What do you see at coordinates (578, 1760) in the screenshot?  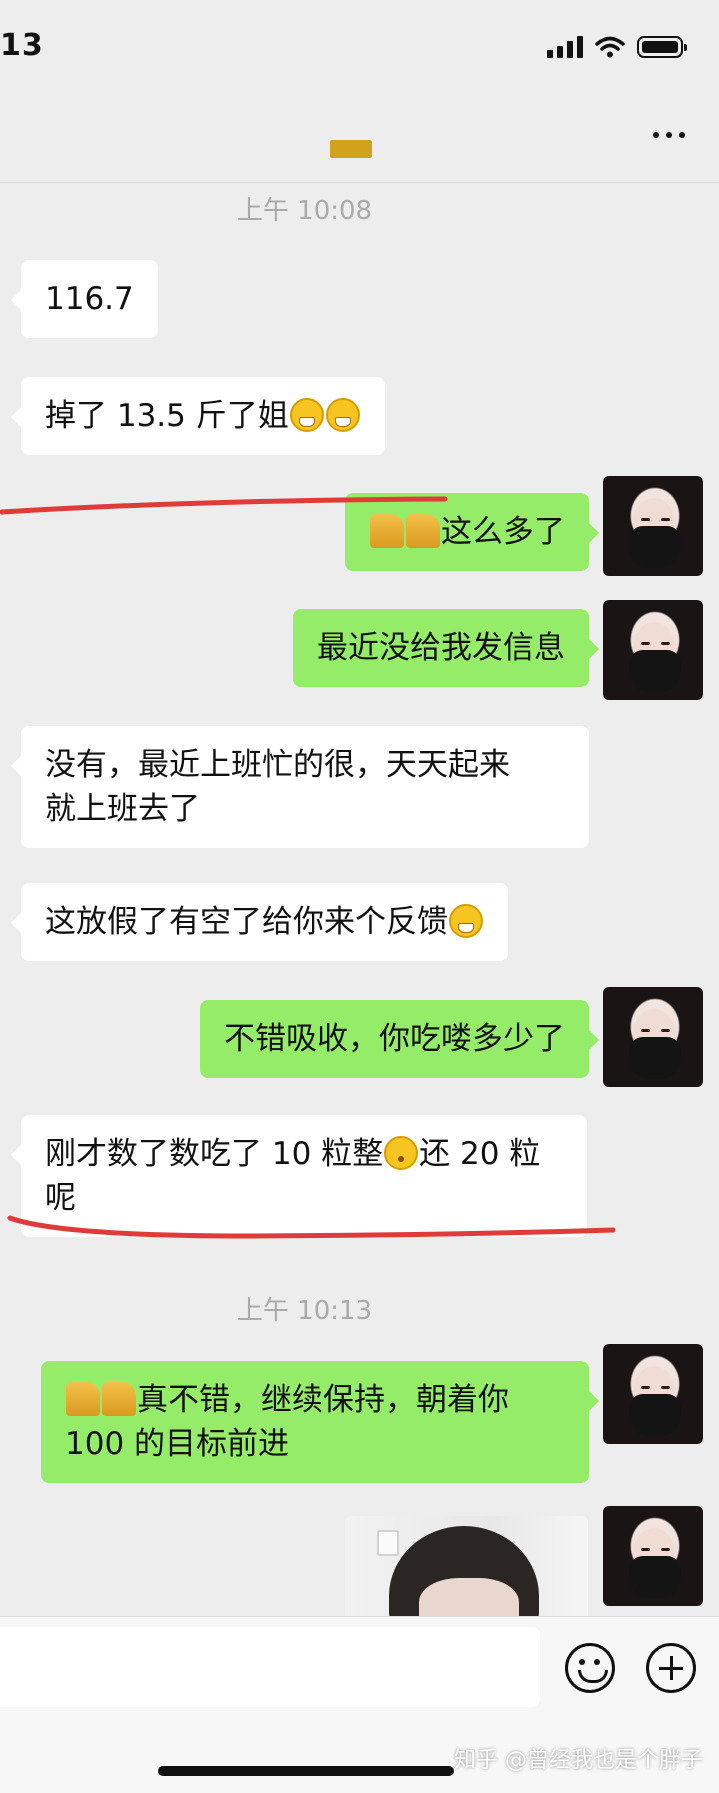 I see `watermark: 知乎 @曾经我也是个胖子` at bounding box center [578, 1760].